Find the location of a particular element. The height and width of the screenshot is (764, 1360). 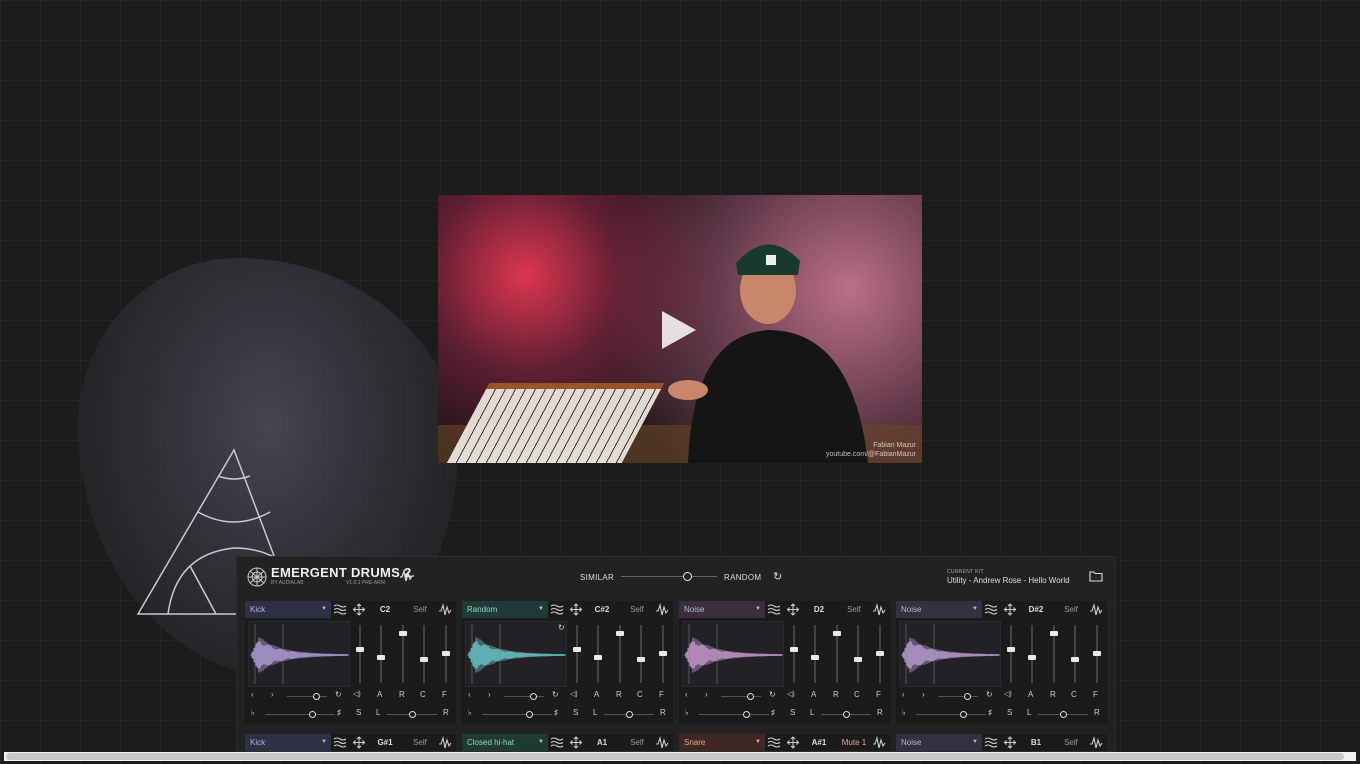

pad-3-waveform is located at coordinates (733, 654).